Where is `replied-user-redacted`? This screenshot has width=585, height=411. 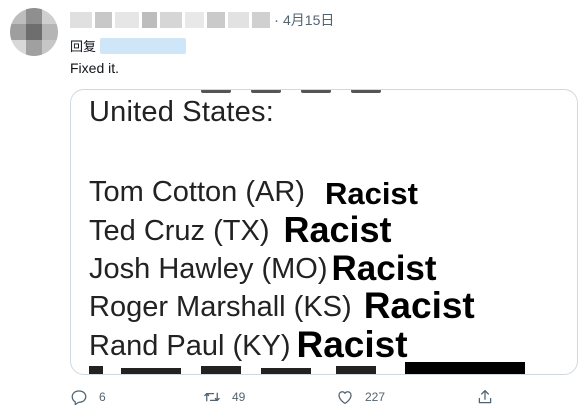
replied-user-redacted is located at coordinates (143, 45).